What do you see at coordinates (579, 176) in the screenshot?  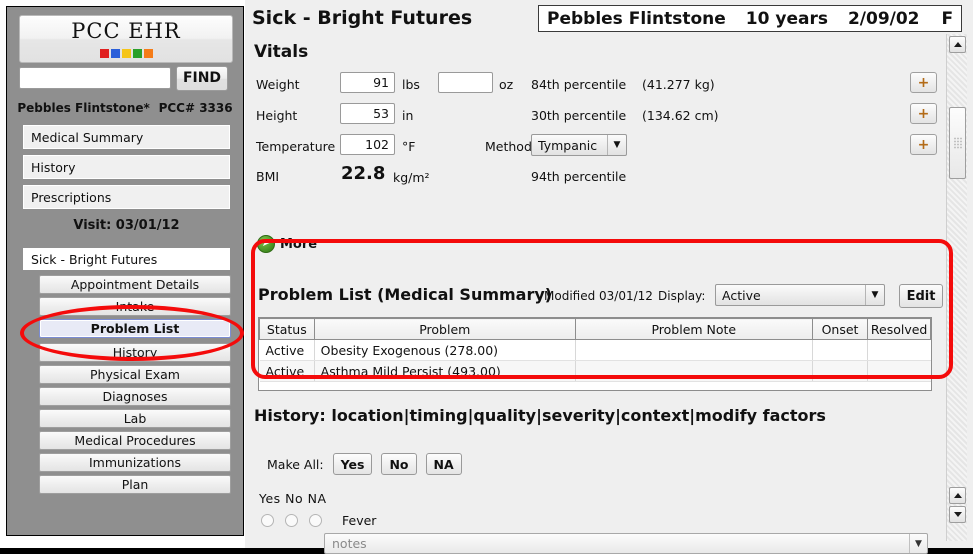 I see `bmi-percentile: 94th percentile` at bounding box center [579, 176].